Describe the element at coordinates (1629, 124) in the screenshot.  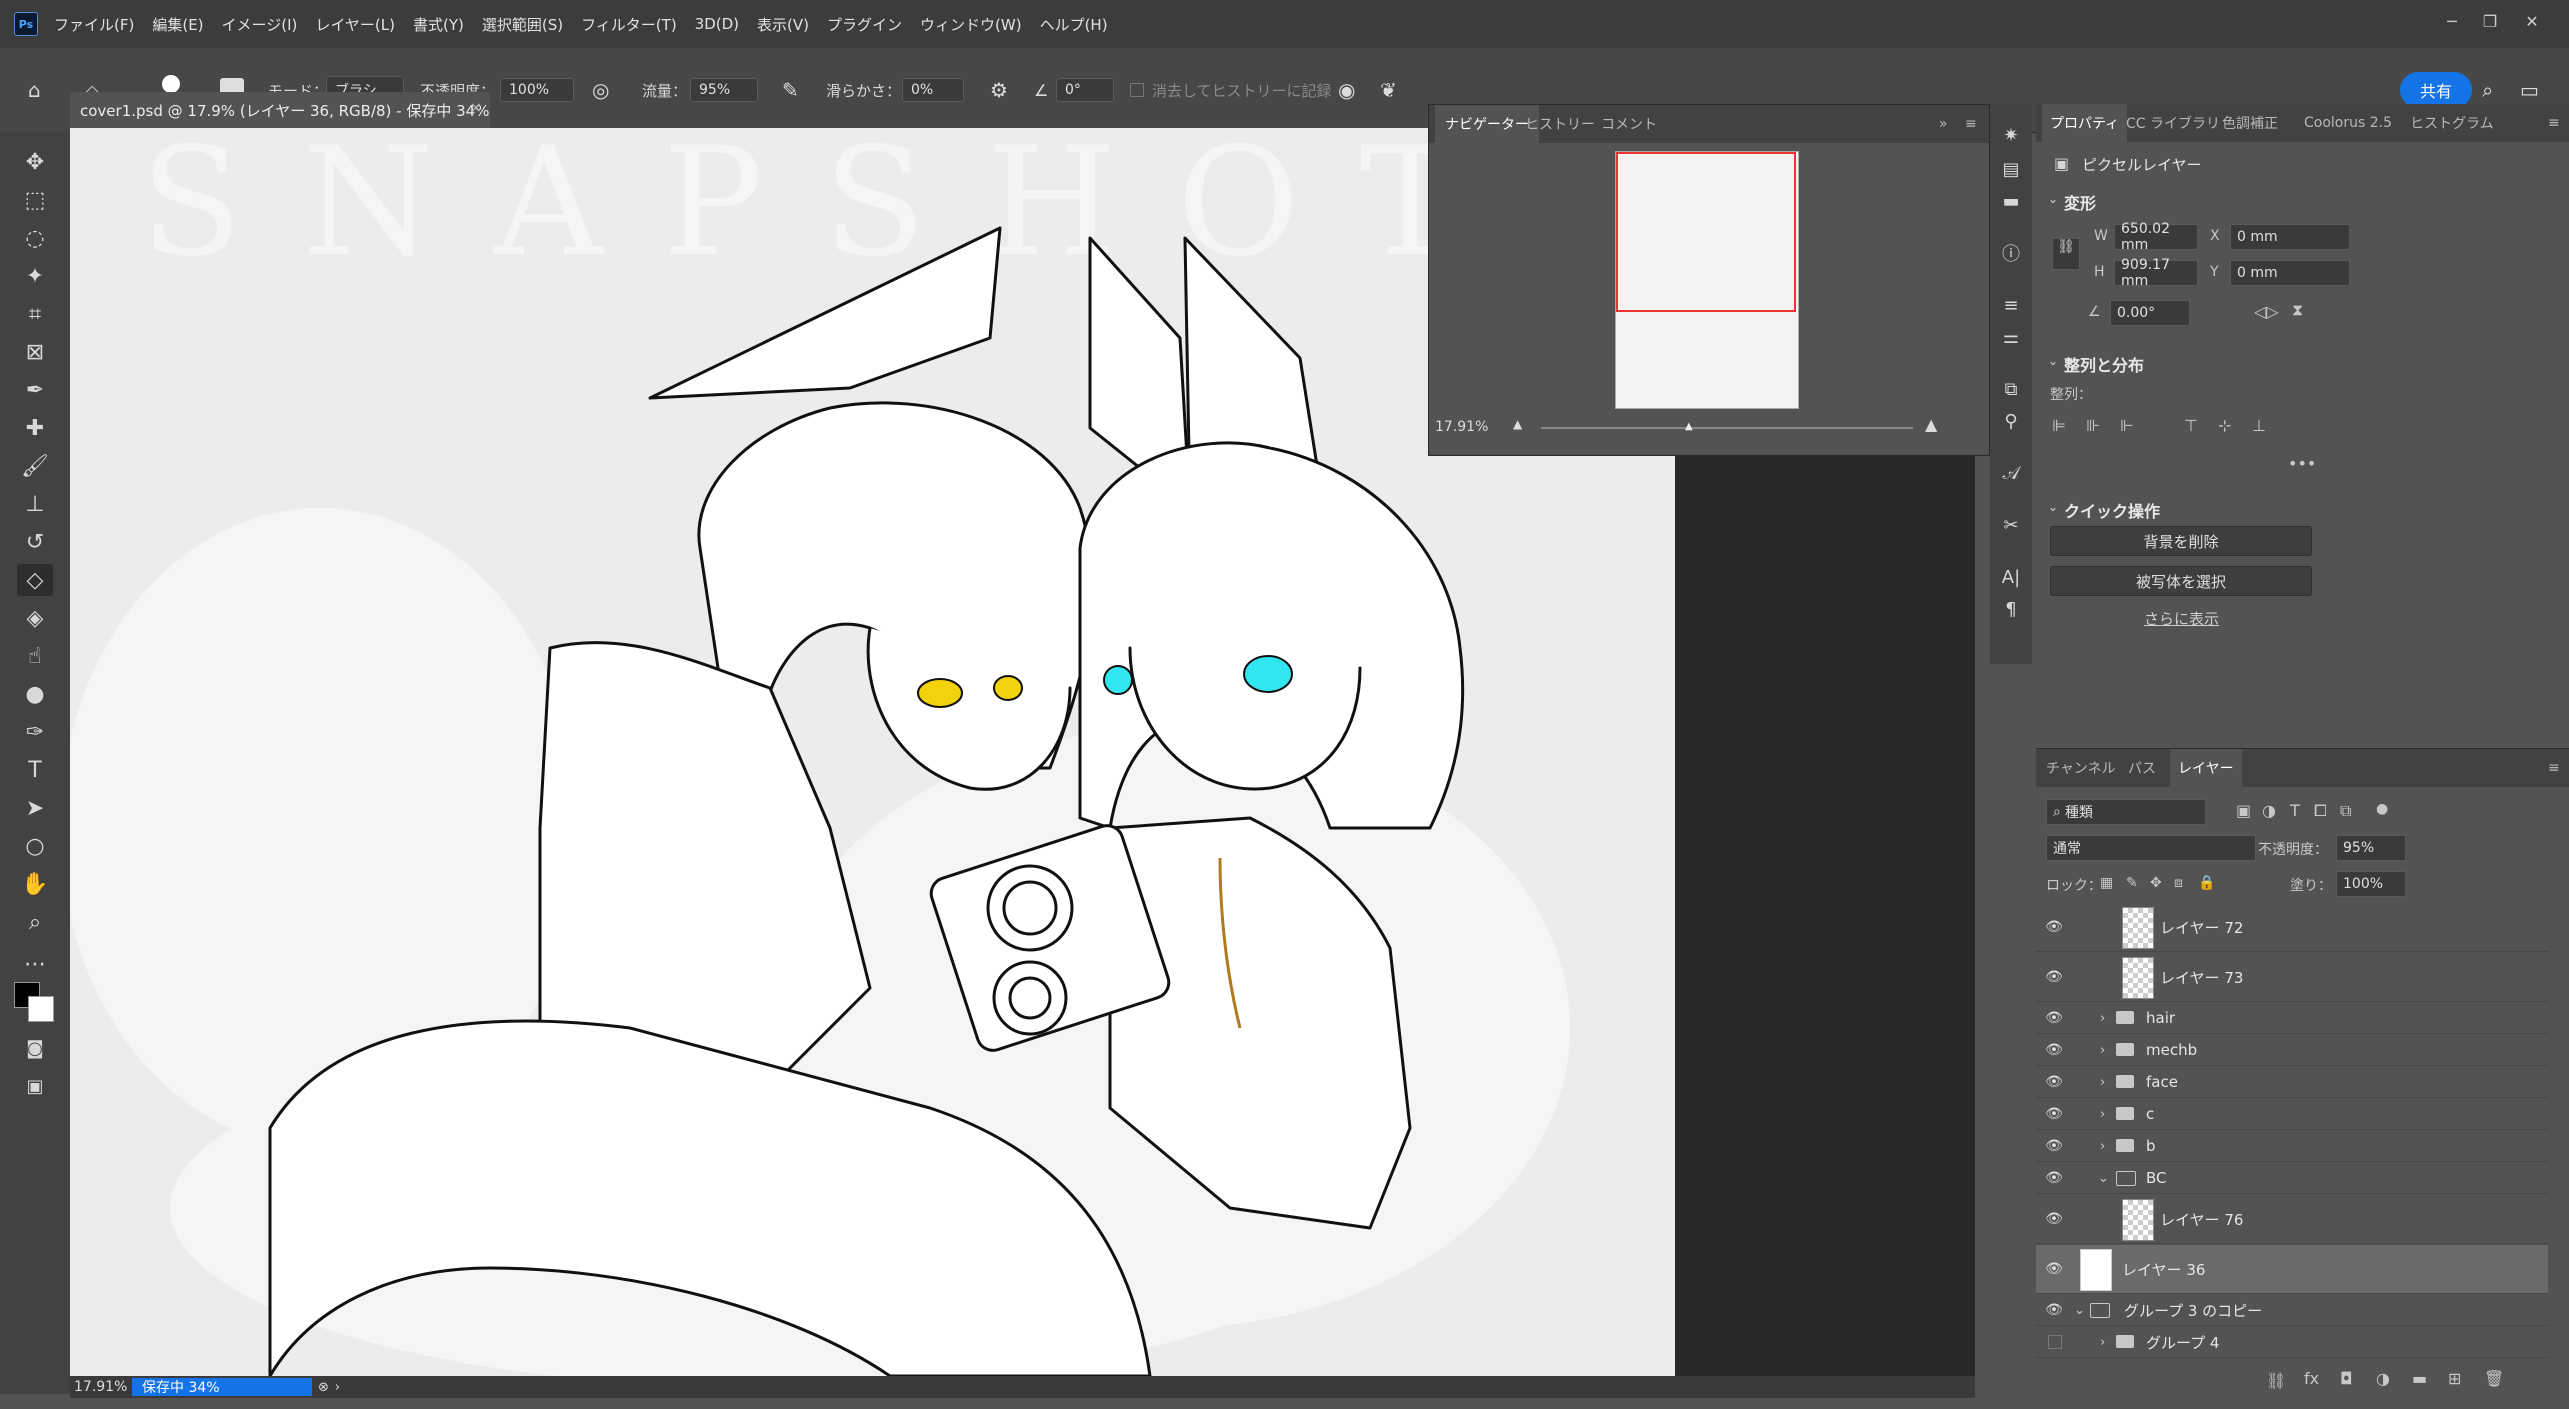
I see `tab-comments: コメント` at that location.